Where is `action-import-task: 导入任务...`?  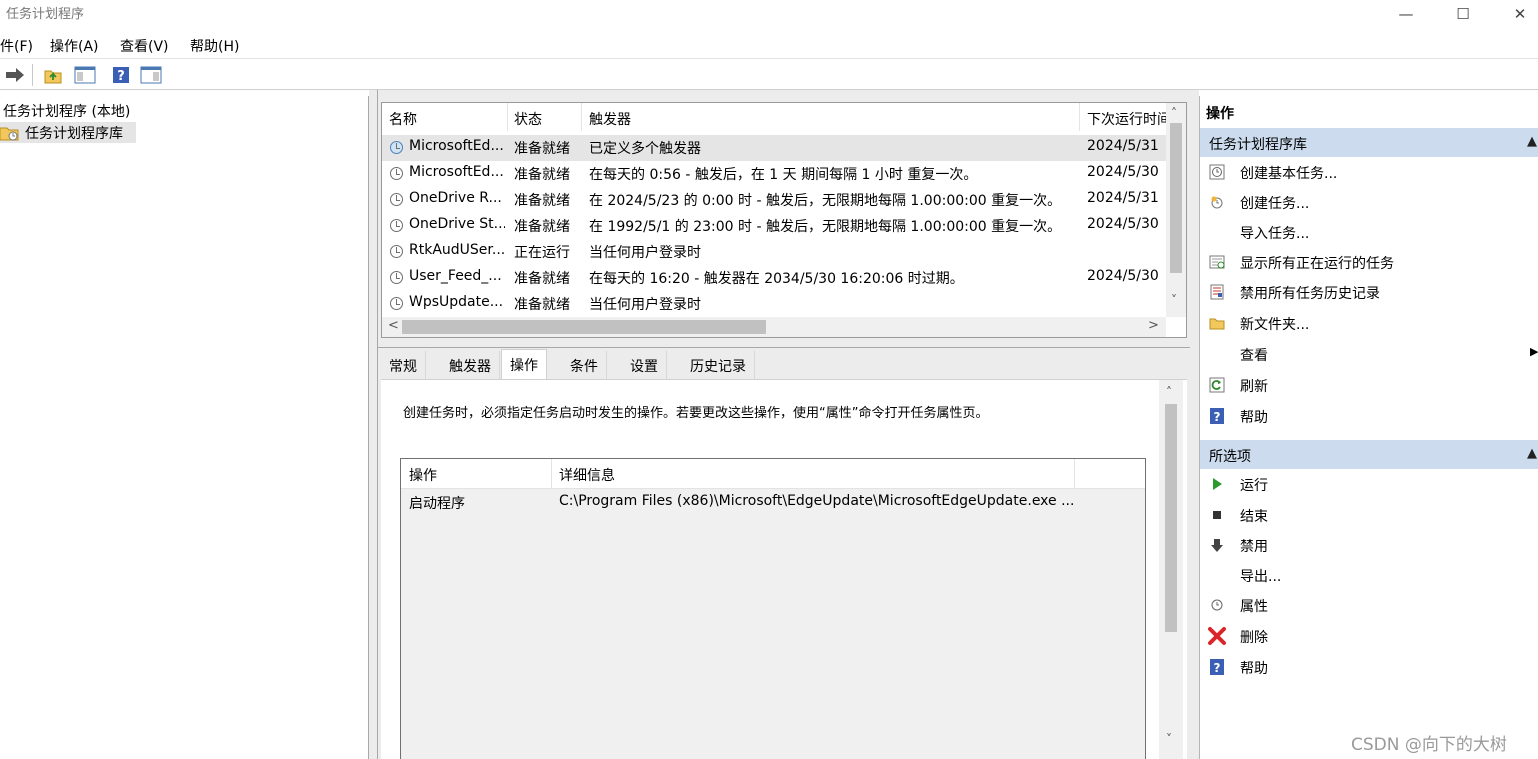
action-import-task: 导入任务... is located at coordinates (1369, 232).